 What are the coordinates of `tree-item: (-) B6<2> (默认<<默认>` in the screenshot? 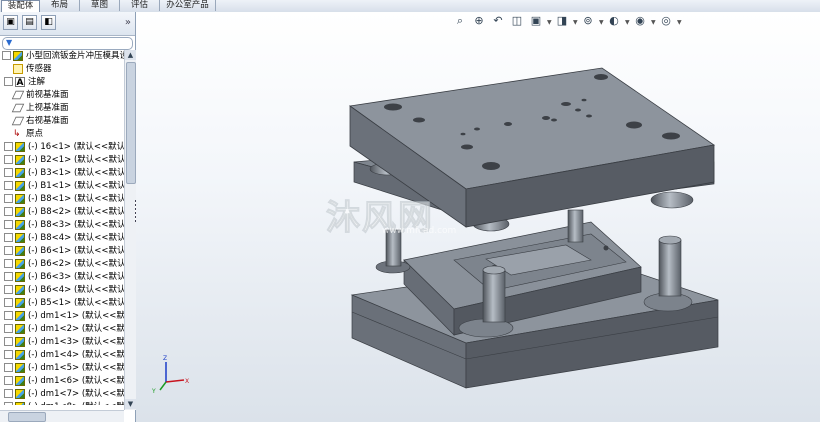 It's located at (64, 264).